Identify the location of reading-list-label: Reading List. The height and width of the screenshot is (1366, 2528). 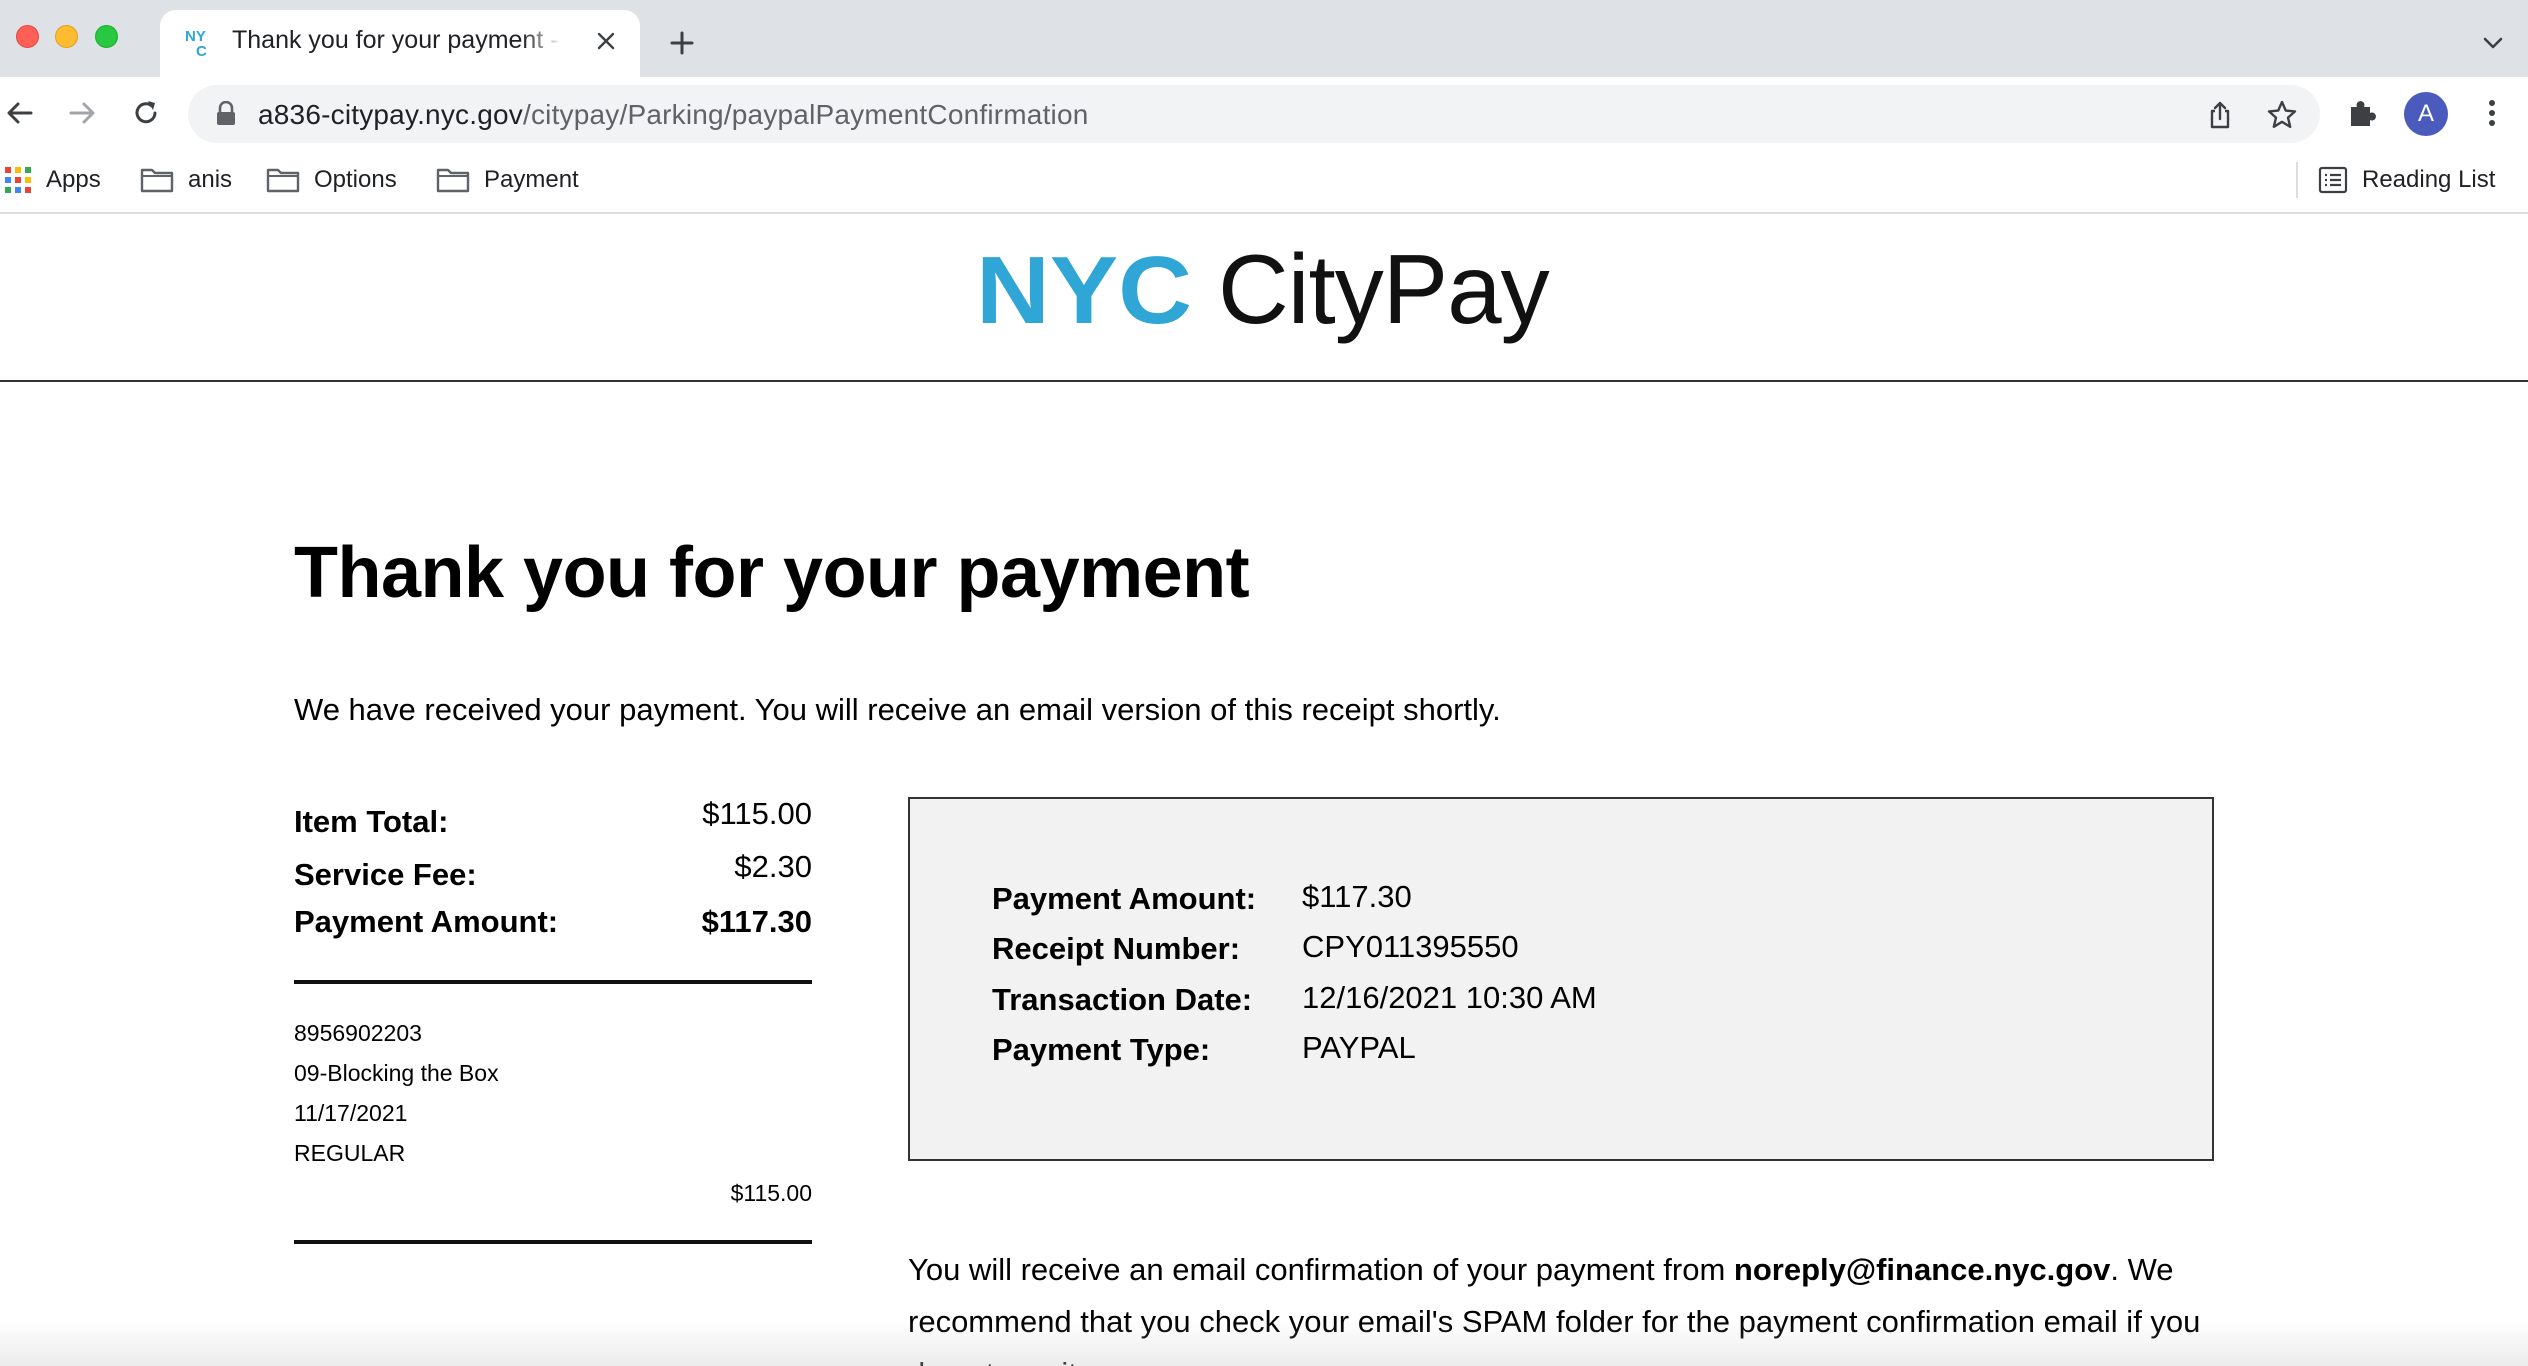
(2429, 179).